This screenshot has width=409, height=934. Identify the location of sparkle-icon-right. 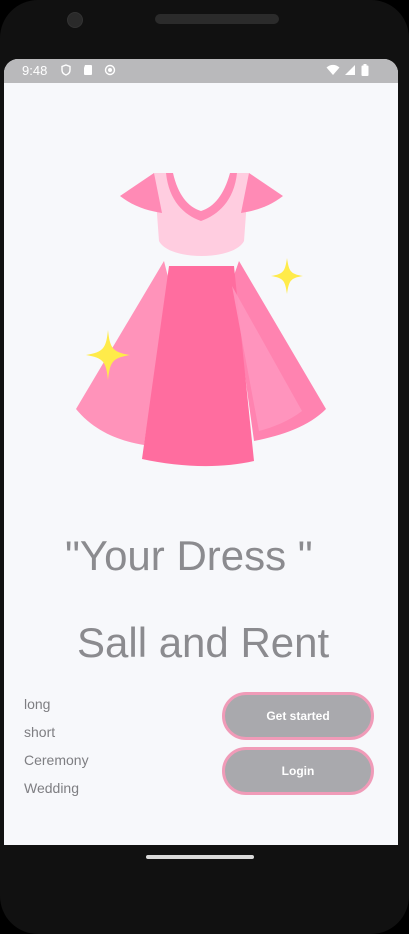
(287, 276).